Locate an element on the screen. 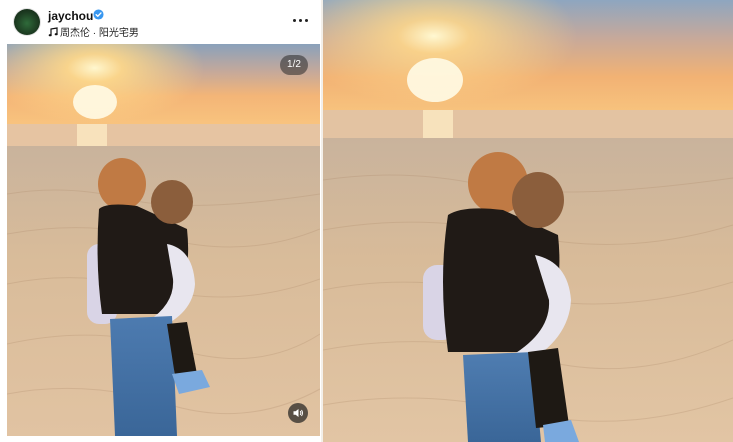  speaker-icon is located at coordinates (298, 413).